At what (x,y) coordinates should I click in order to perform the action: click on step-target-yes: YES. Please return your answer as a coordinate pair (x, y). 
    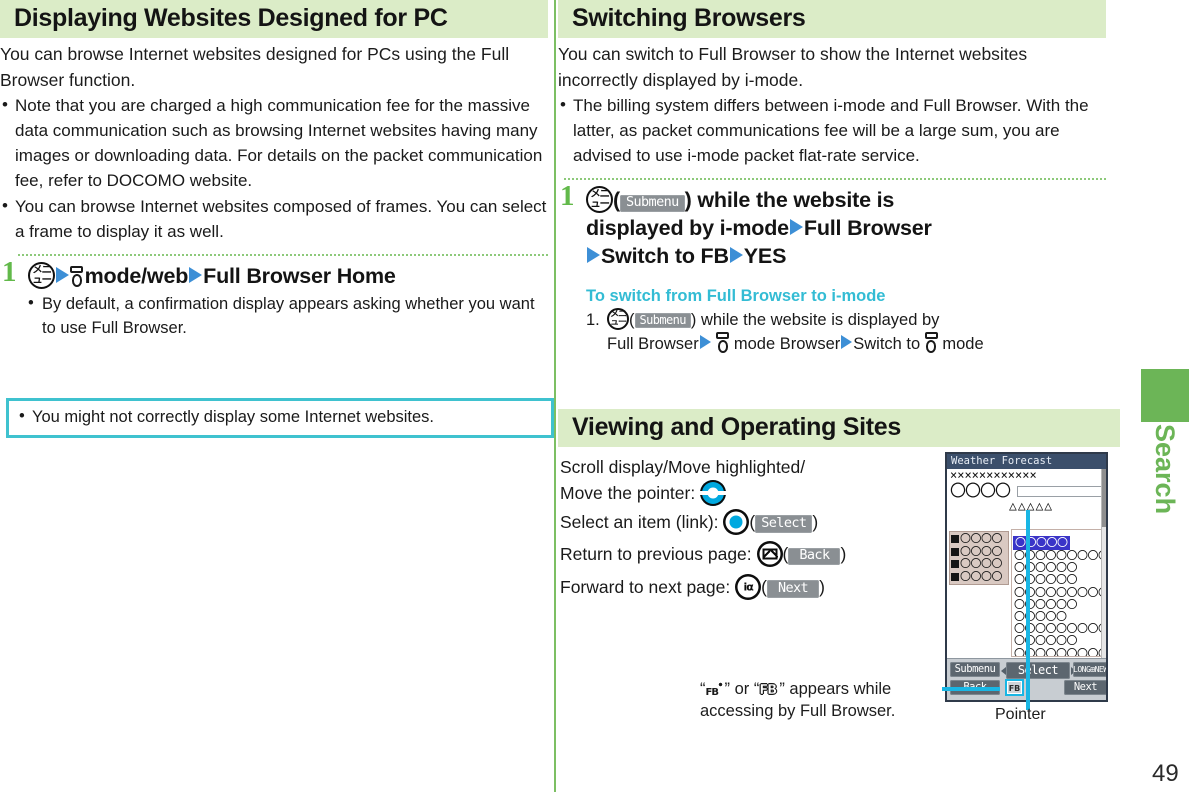
    Looking at the image, I should click on (765, 255).